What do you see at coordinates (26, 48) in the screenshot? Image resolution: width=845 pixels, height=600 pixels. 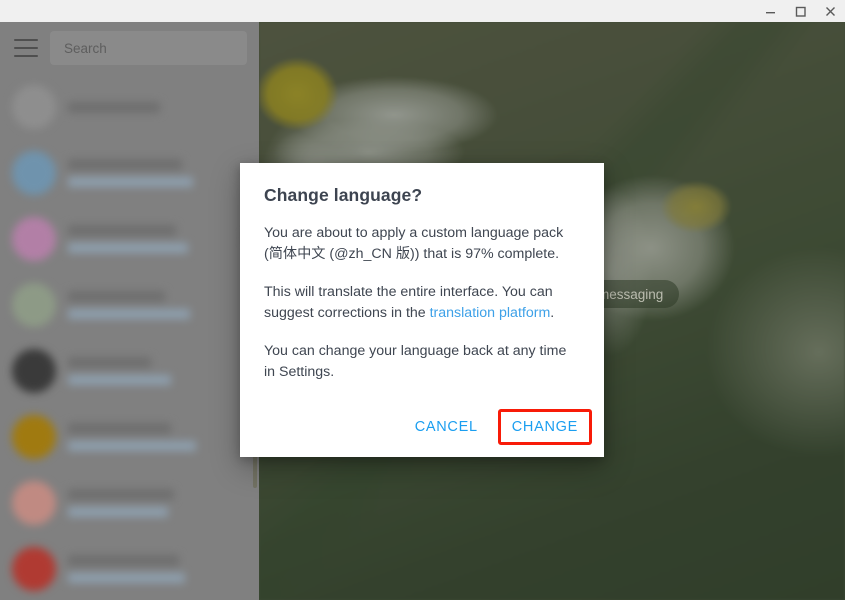 I see `hamburger-menu-icon` at bounding box center [26, 48].